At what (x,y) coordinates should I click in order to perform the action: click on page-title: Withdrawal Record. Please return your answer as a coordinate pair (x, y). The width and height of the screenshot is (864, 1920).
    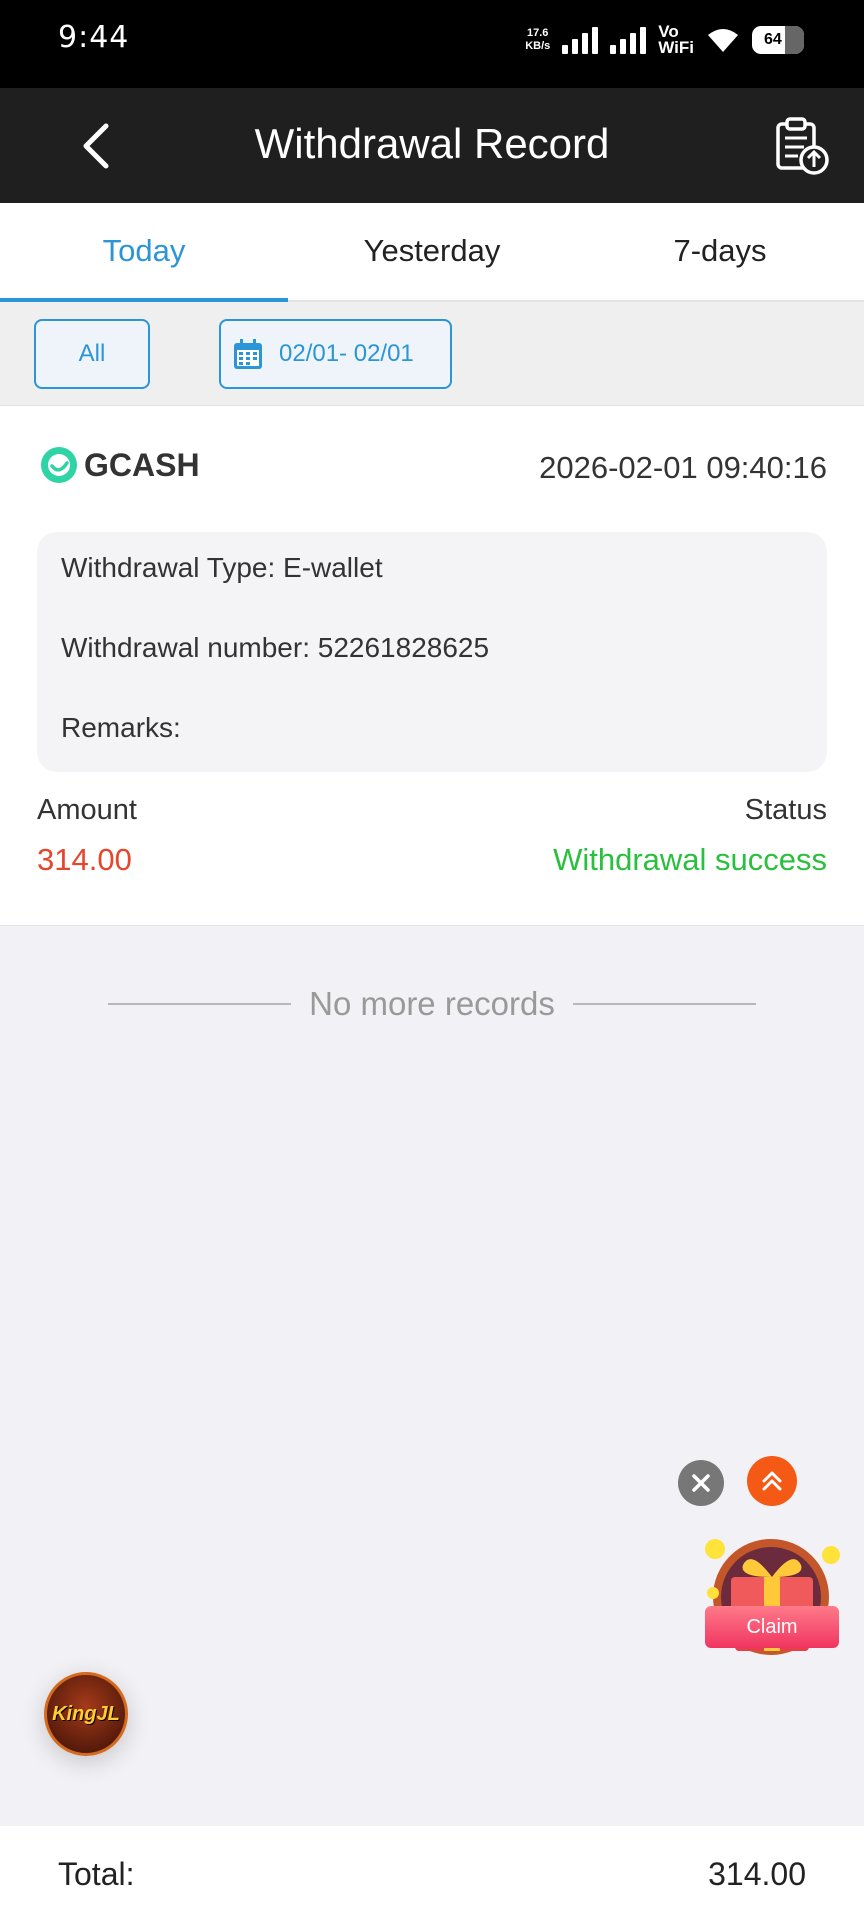
    Looking at the image, I should click on (432, 143).